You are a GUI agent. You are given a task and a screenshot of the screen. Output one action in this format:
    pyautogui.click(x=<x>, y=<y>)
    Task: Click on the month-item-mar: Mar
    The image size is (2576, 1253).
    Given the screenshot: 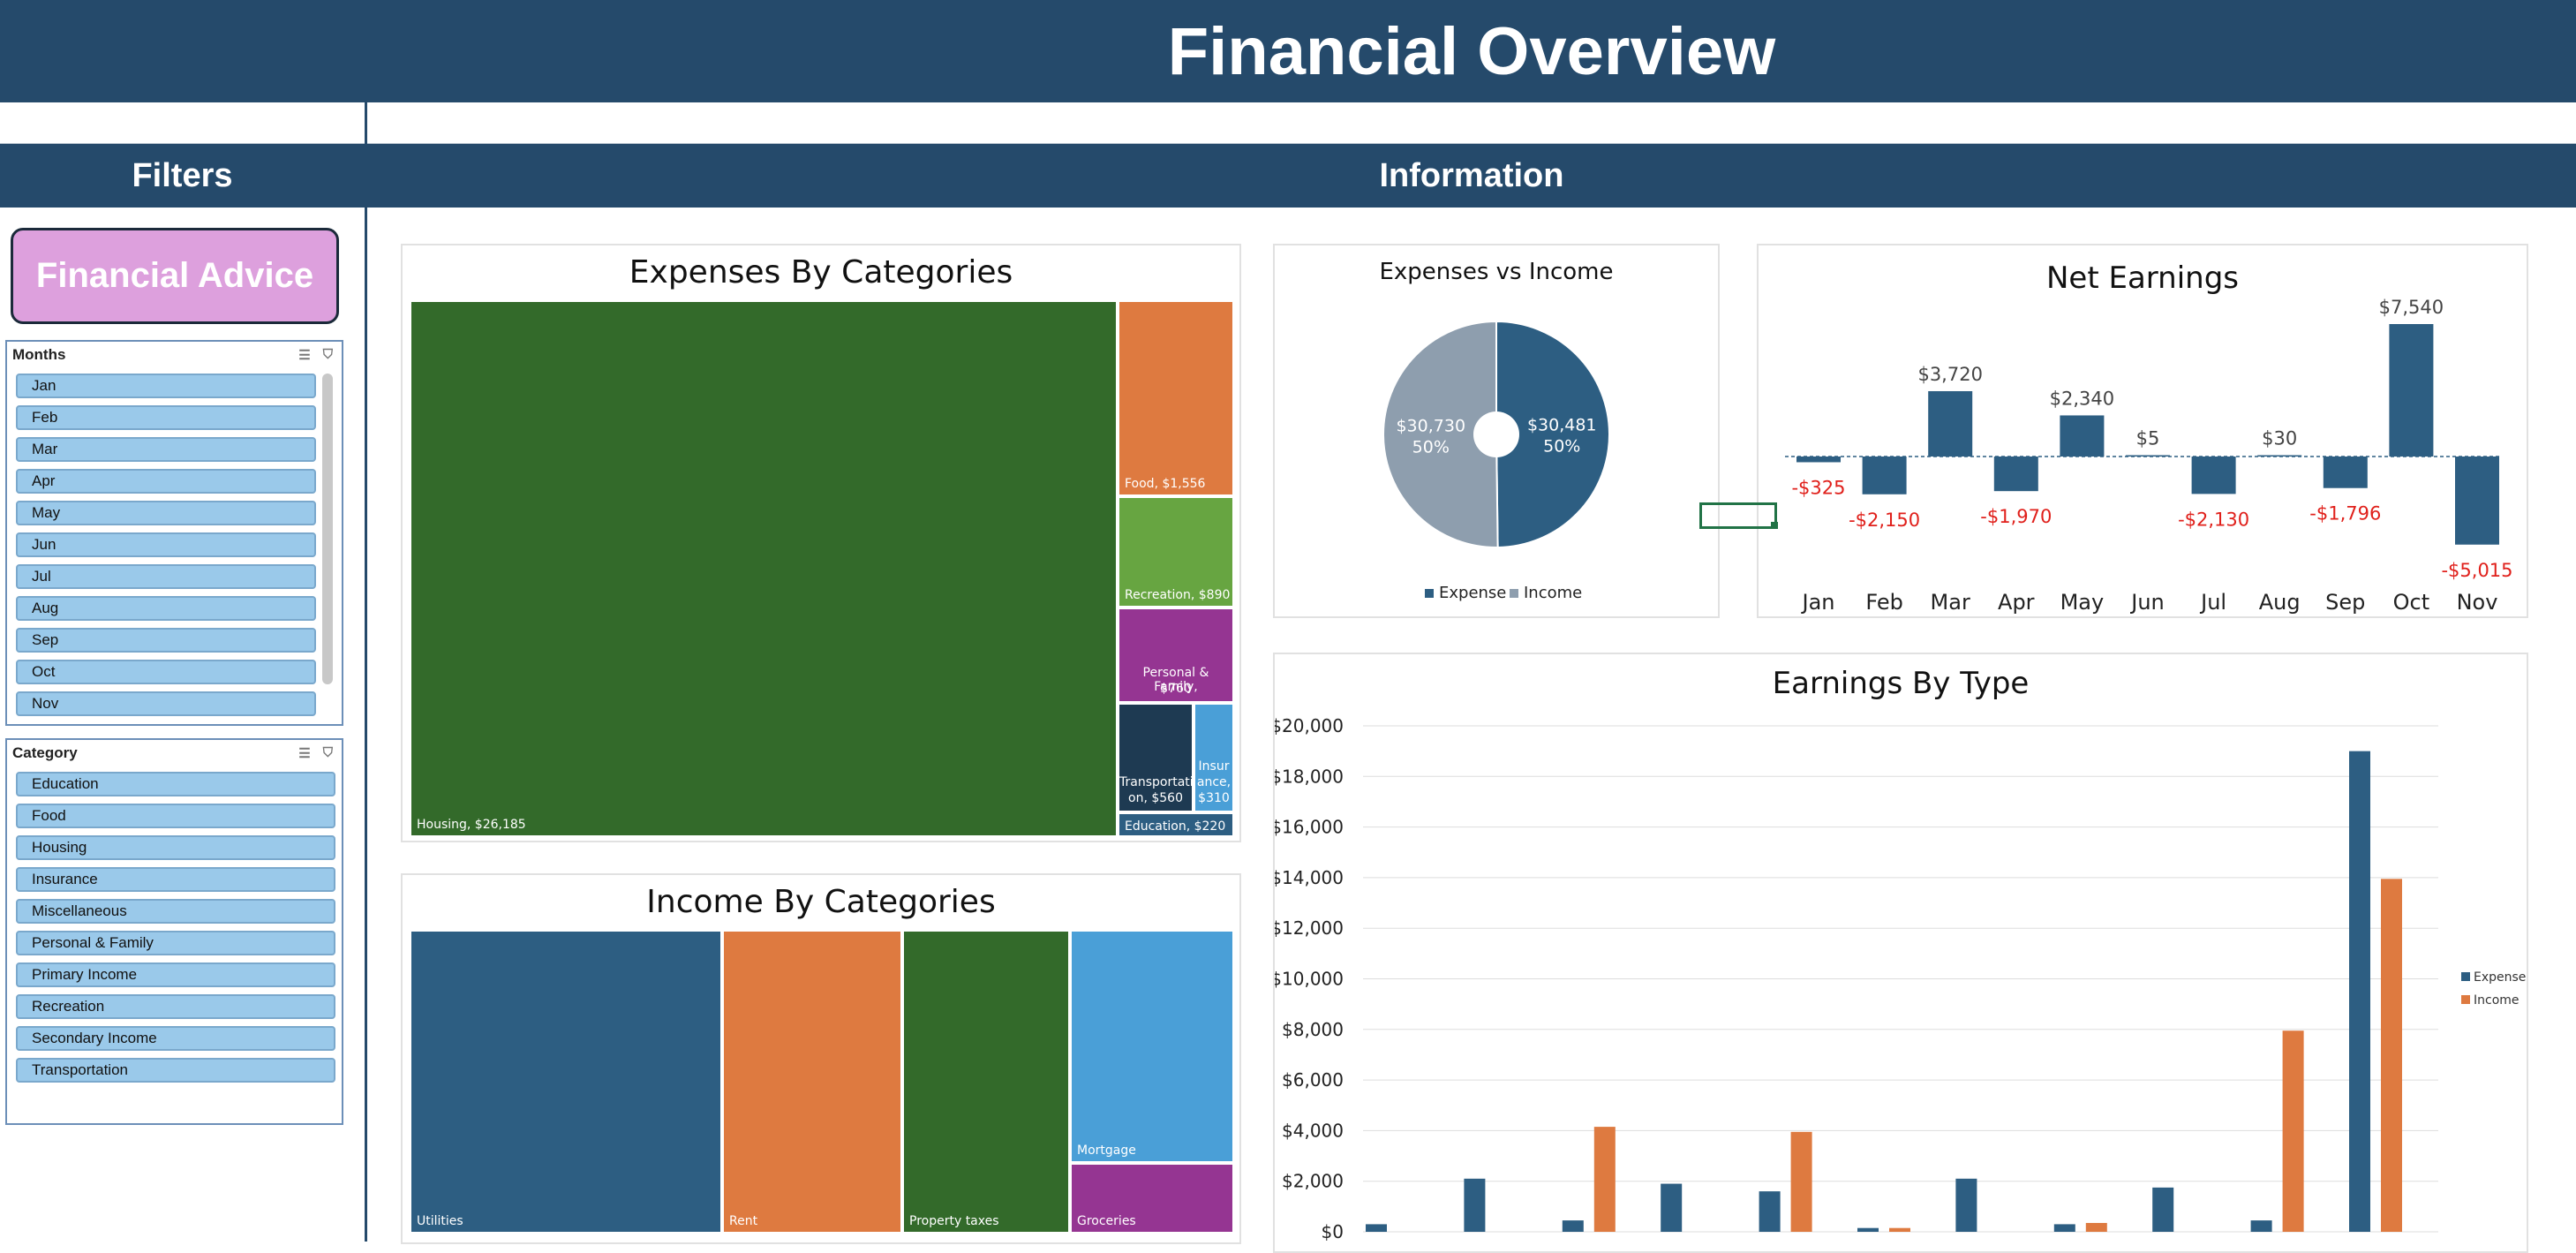 What is the action you would take?
    pyautogui.click(x=166, y=450)
    